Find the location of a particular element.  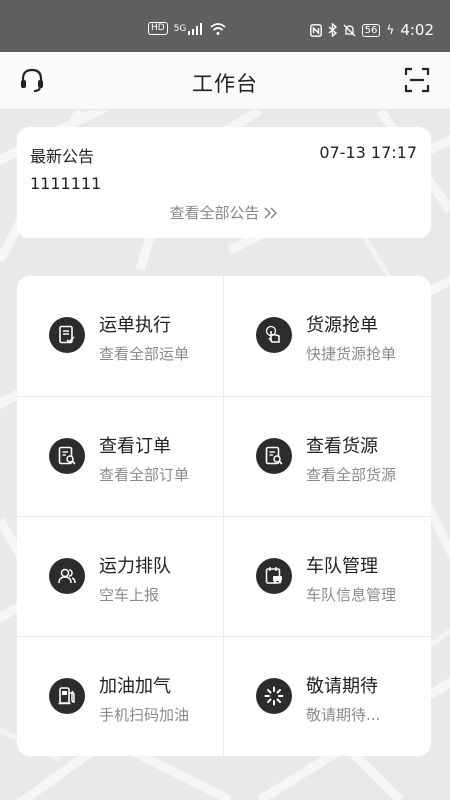

clock: 4:02 is located at coordinates (417, 30).